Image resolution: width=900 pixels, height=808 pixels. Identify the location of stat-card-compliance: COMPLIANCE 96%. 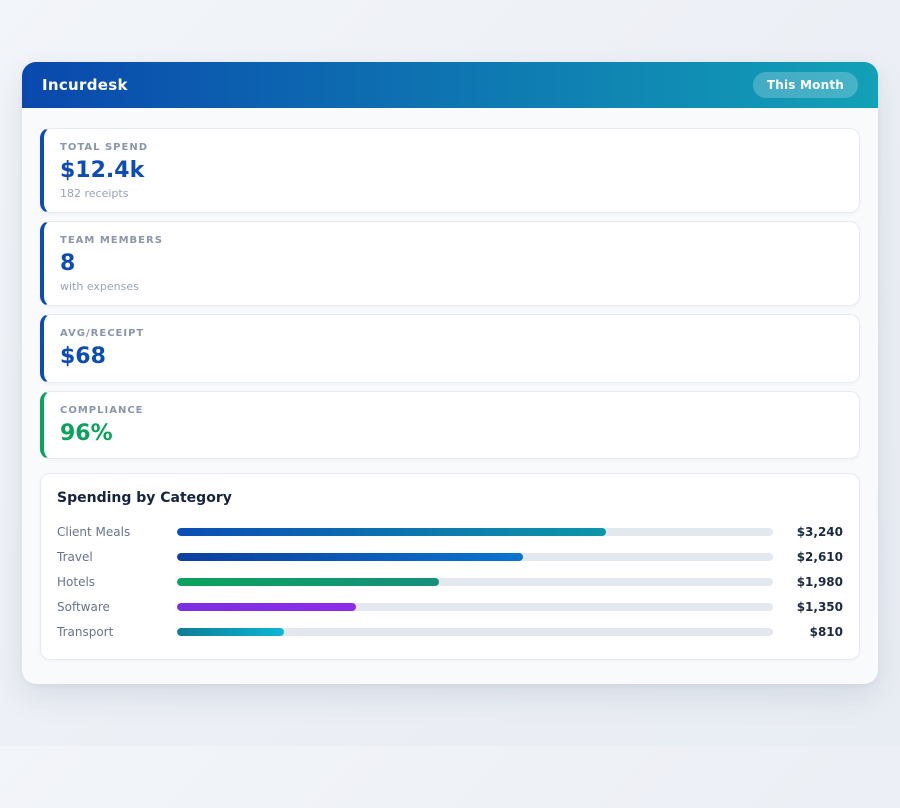
(450, 424).